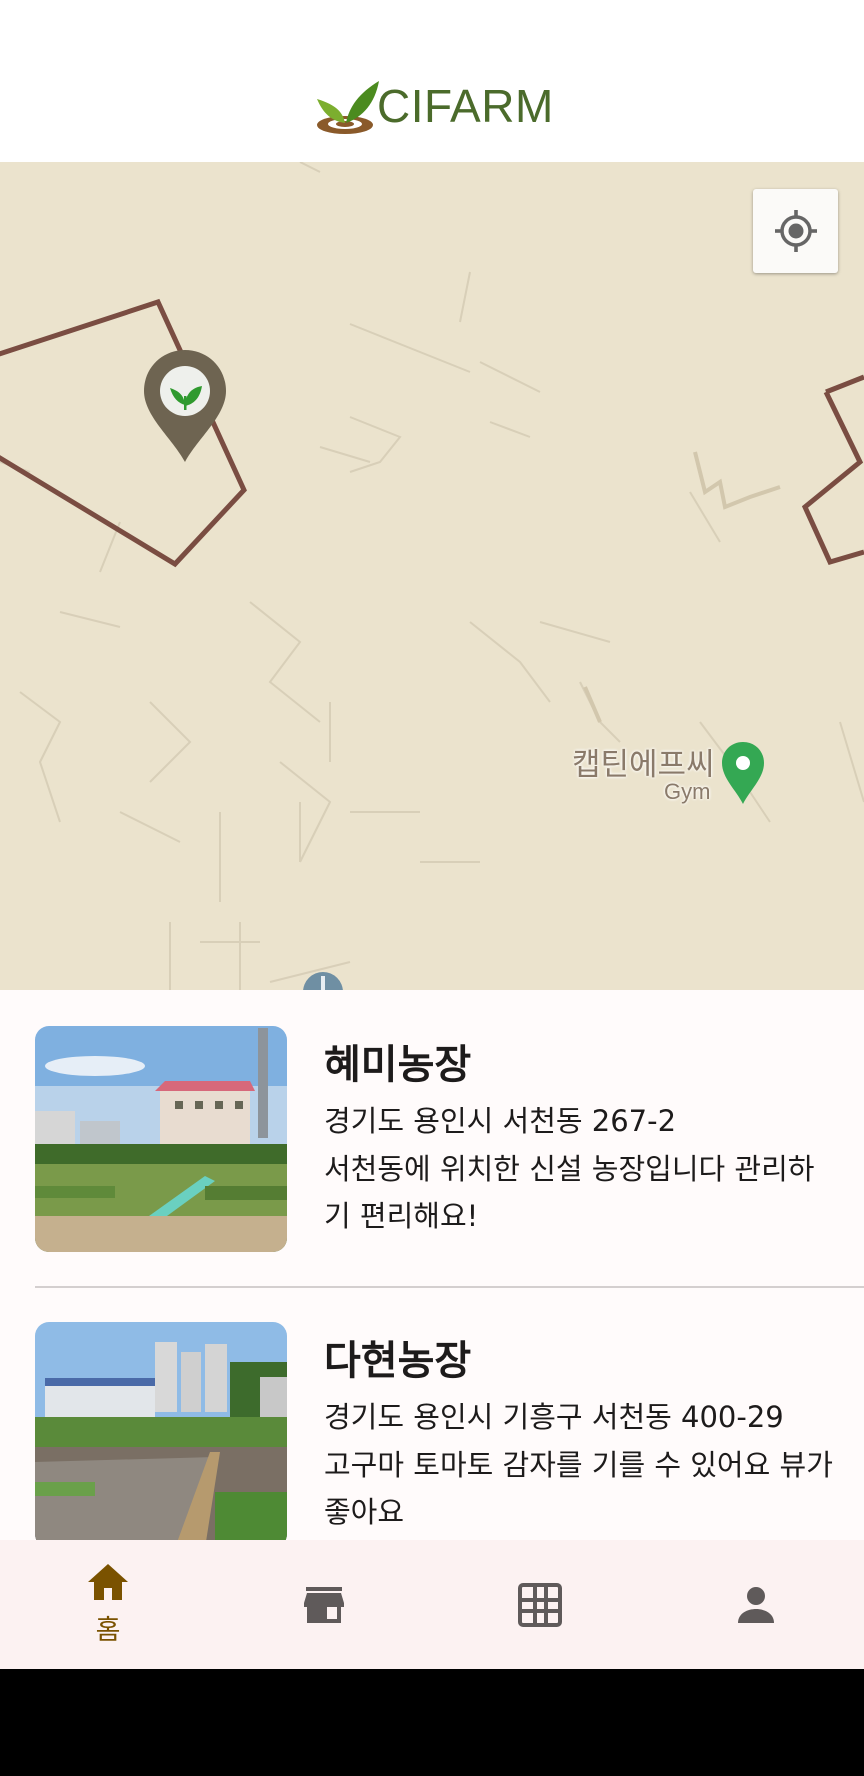 The width and height of the screenshot is (864, 1776). I want to click on store-icon, so click(324, 1604).